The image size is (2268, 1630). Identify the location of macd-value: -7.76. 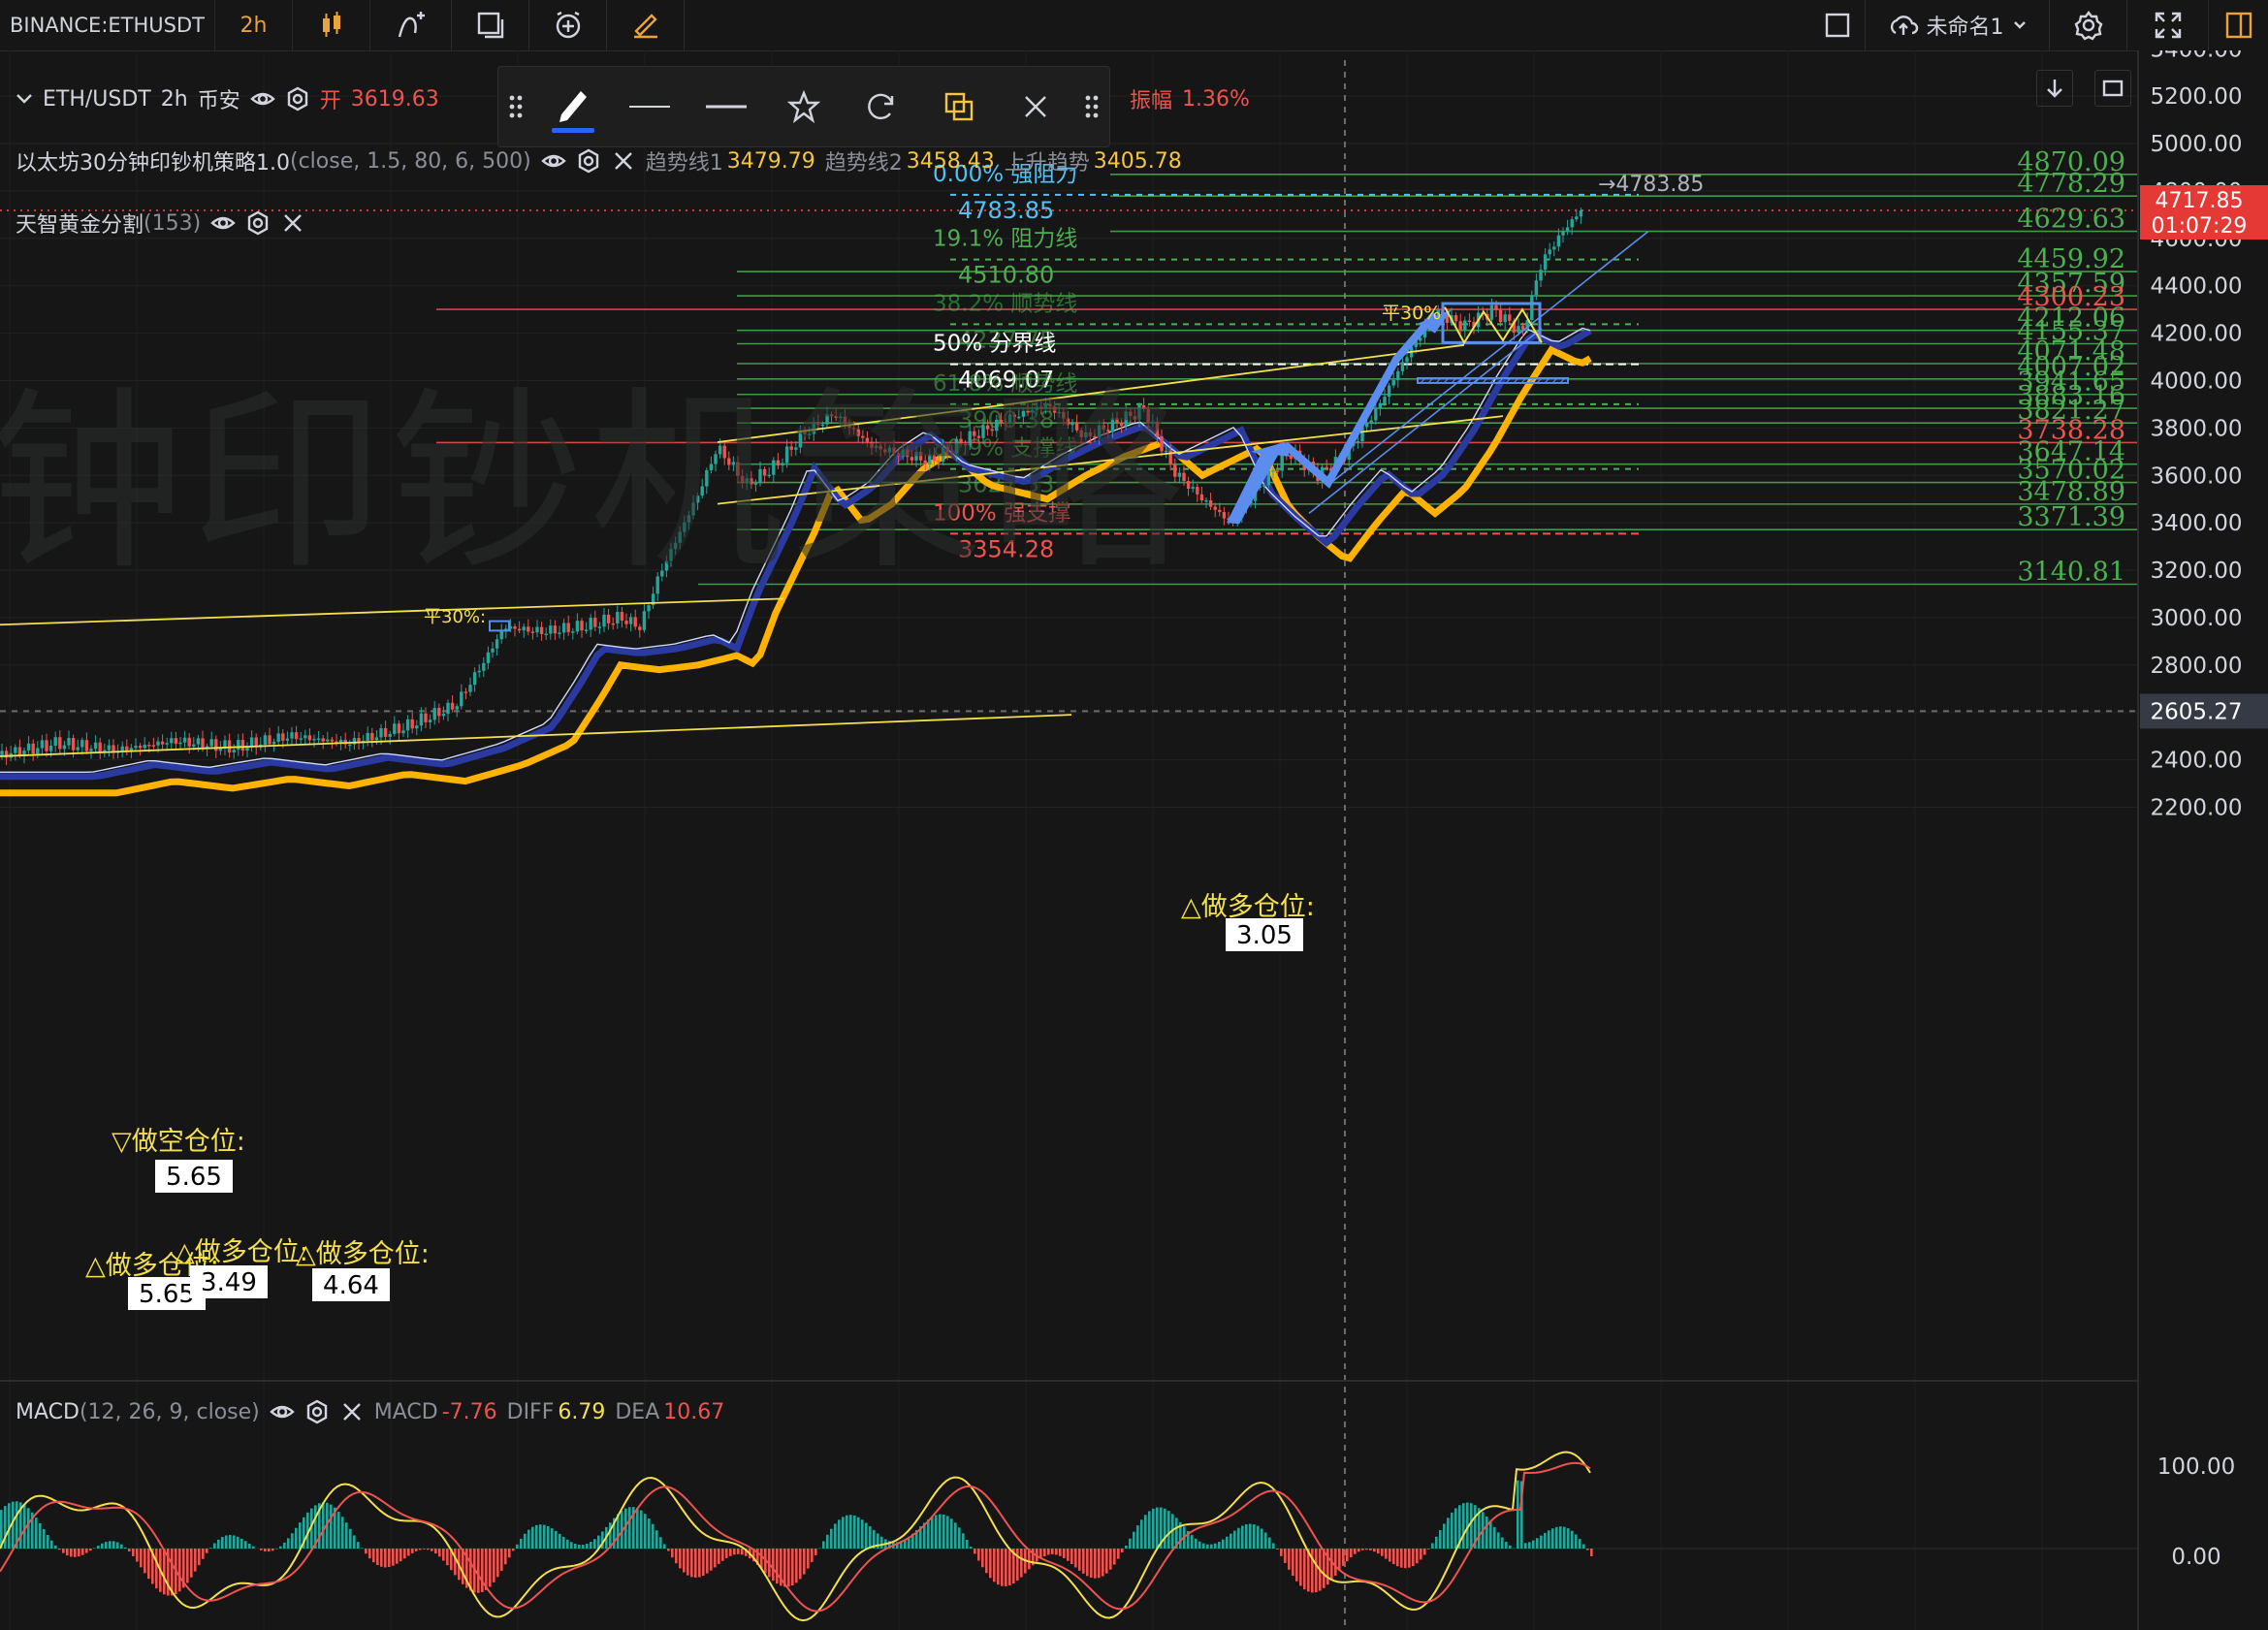
(469, 1411).